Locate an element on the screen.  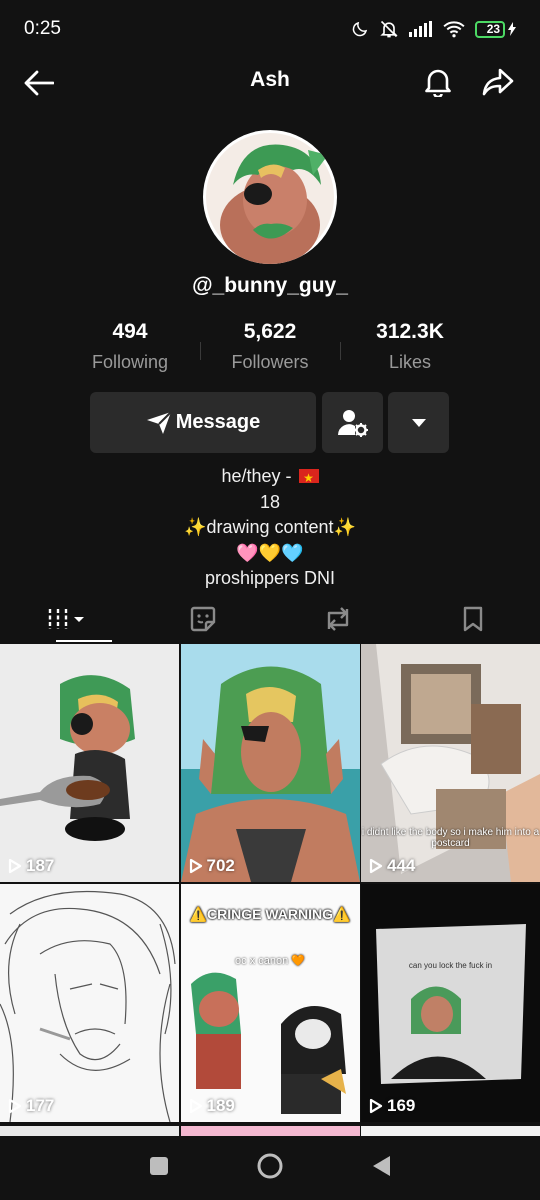
wifi-icon is located at coordinates (454, 29).